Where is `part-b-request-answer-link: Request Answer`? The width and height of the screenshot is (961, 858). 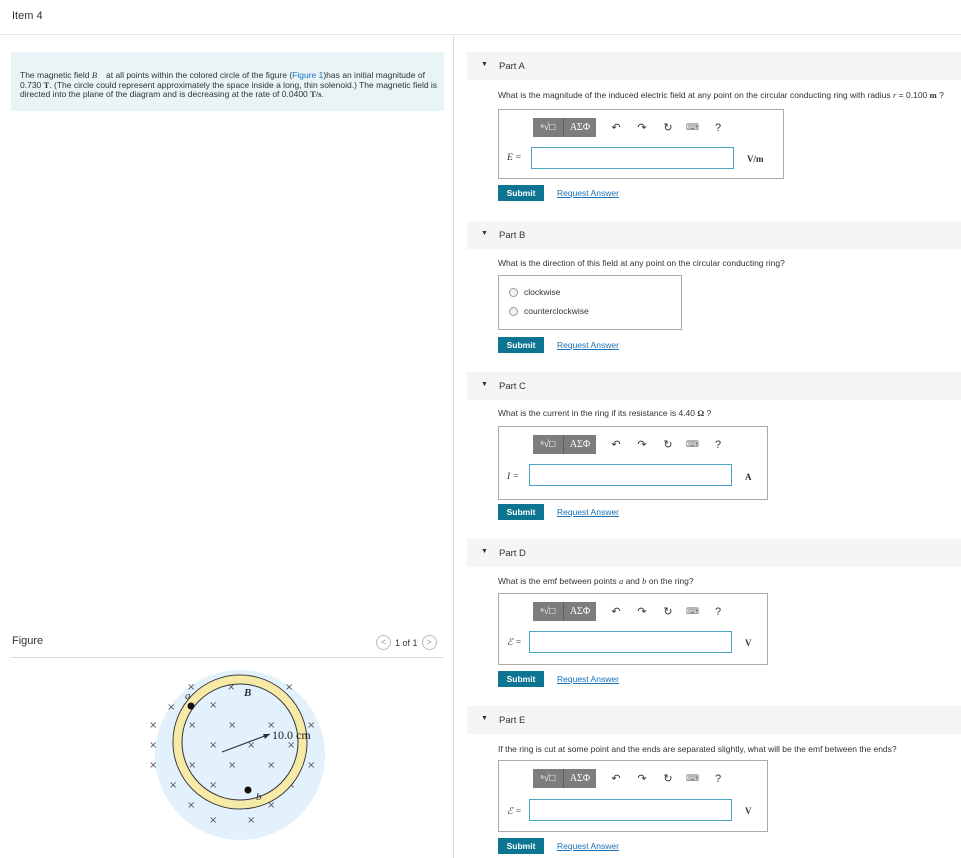
part-b-request-answer-link: Request Answer is located at coordinates (588, 345).